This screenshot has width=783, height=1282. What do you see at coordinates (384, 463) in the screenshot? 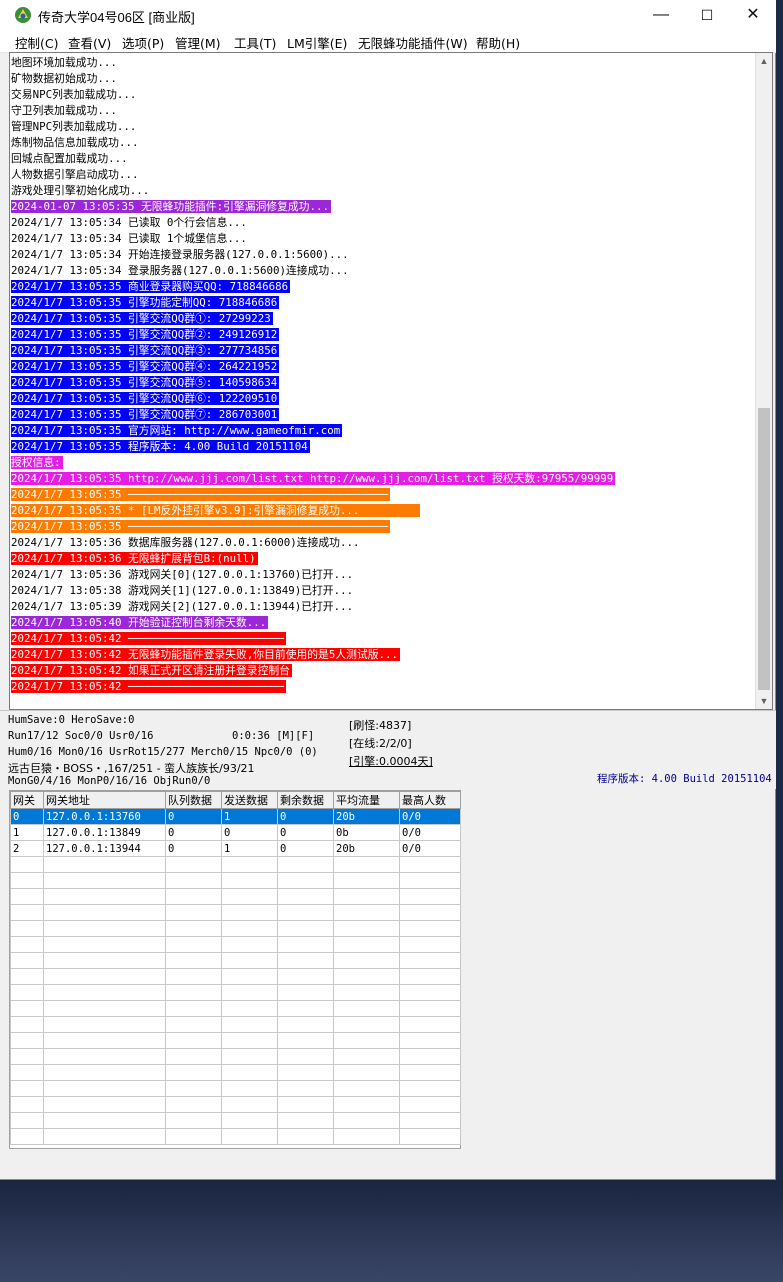
I see `log-line: 授权信息:` at bounding box center [384, 463].